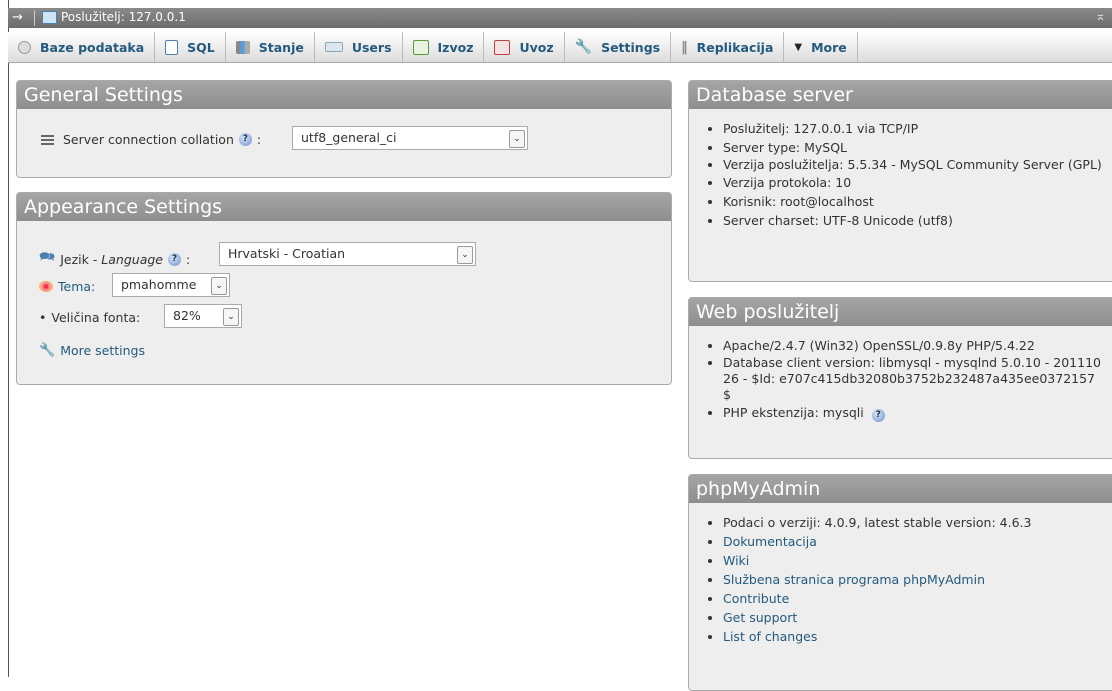 This screenshot has height=691, width=1112. Describe the element at coordinates (102, 350) in the screenshot. I see `more-settings-link: More settings` at that location.